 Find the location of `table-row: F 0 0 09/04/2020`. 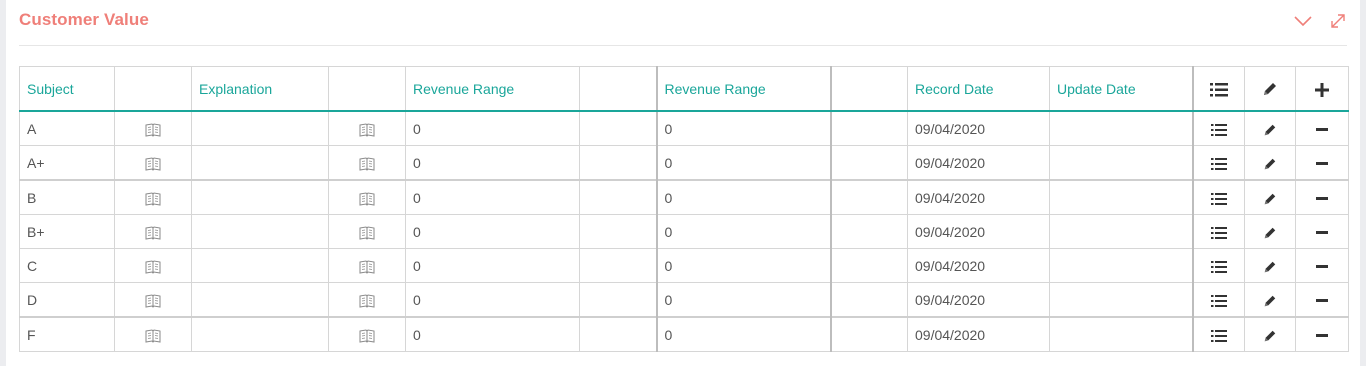

table-row: F 0 0 09/04/2020 is located at coordinates (684, 334).